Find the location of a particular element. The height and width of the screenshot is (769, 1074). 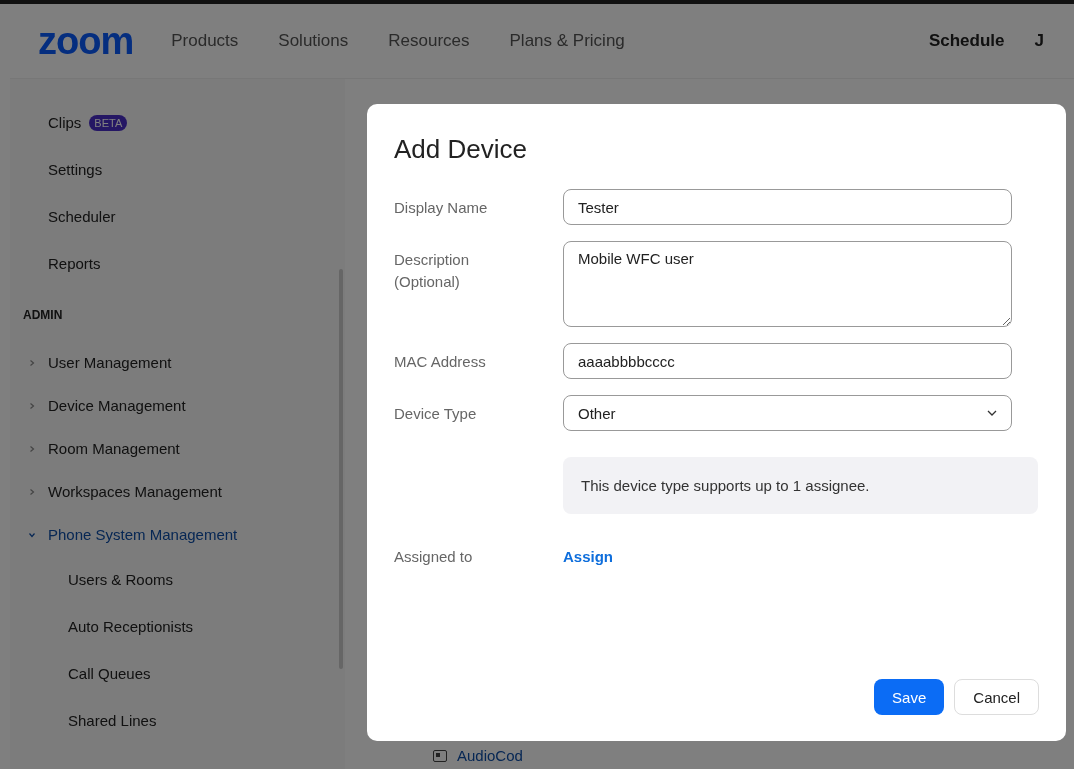

input-field: Tester is located at coordinates (787, 207).